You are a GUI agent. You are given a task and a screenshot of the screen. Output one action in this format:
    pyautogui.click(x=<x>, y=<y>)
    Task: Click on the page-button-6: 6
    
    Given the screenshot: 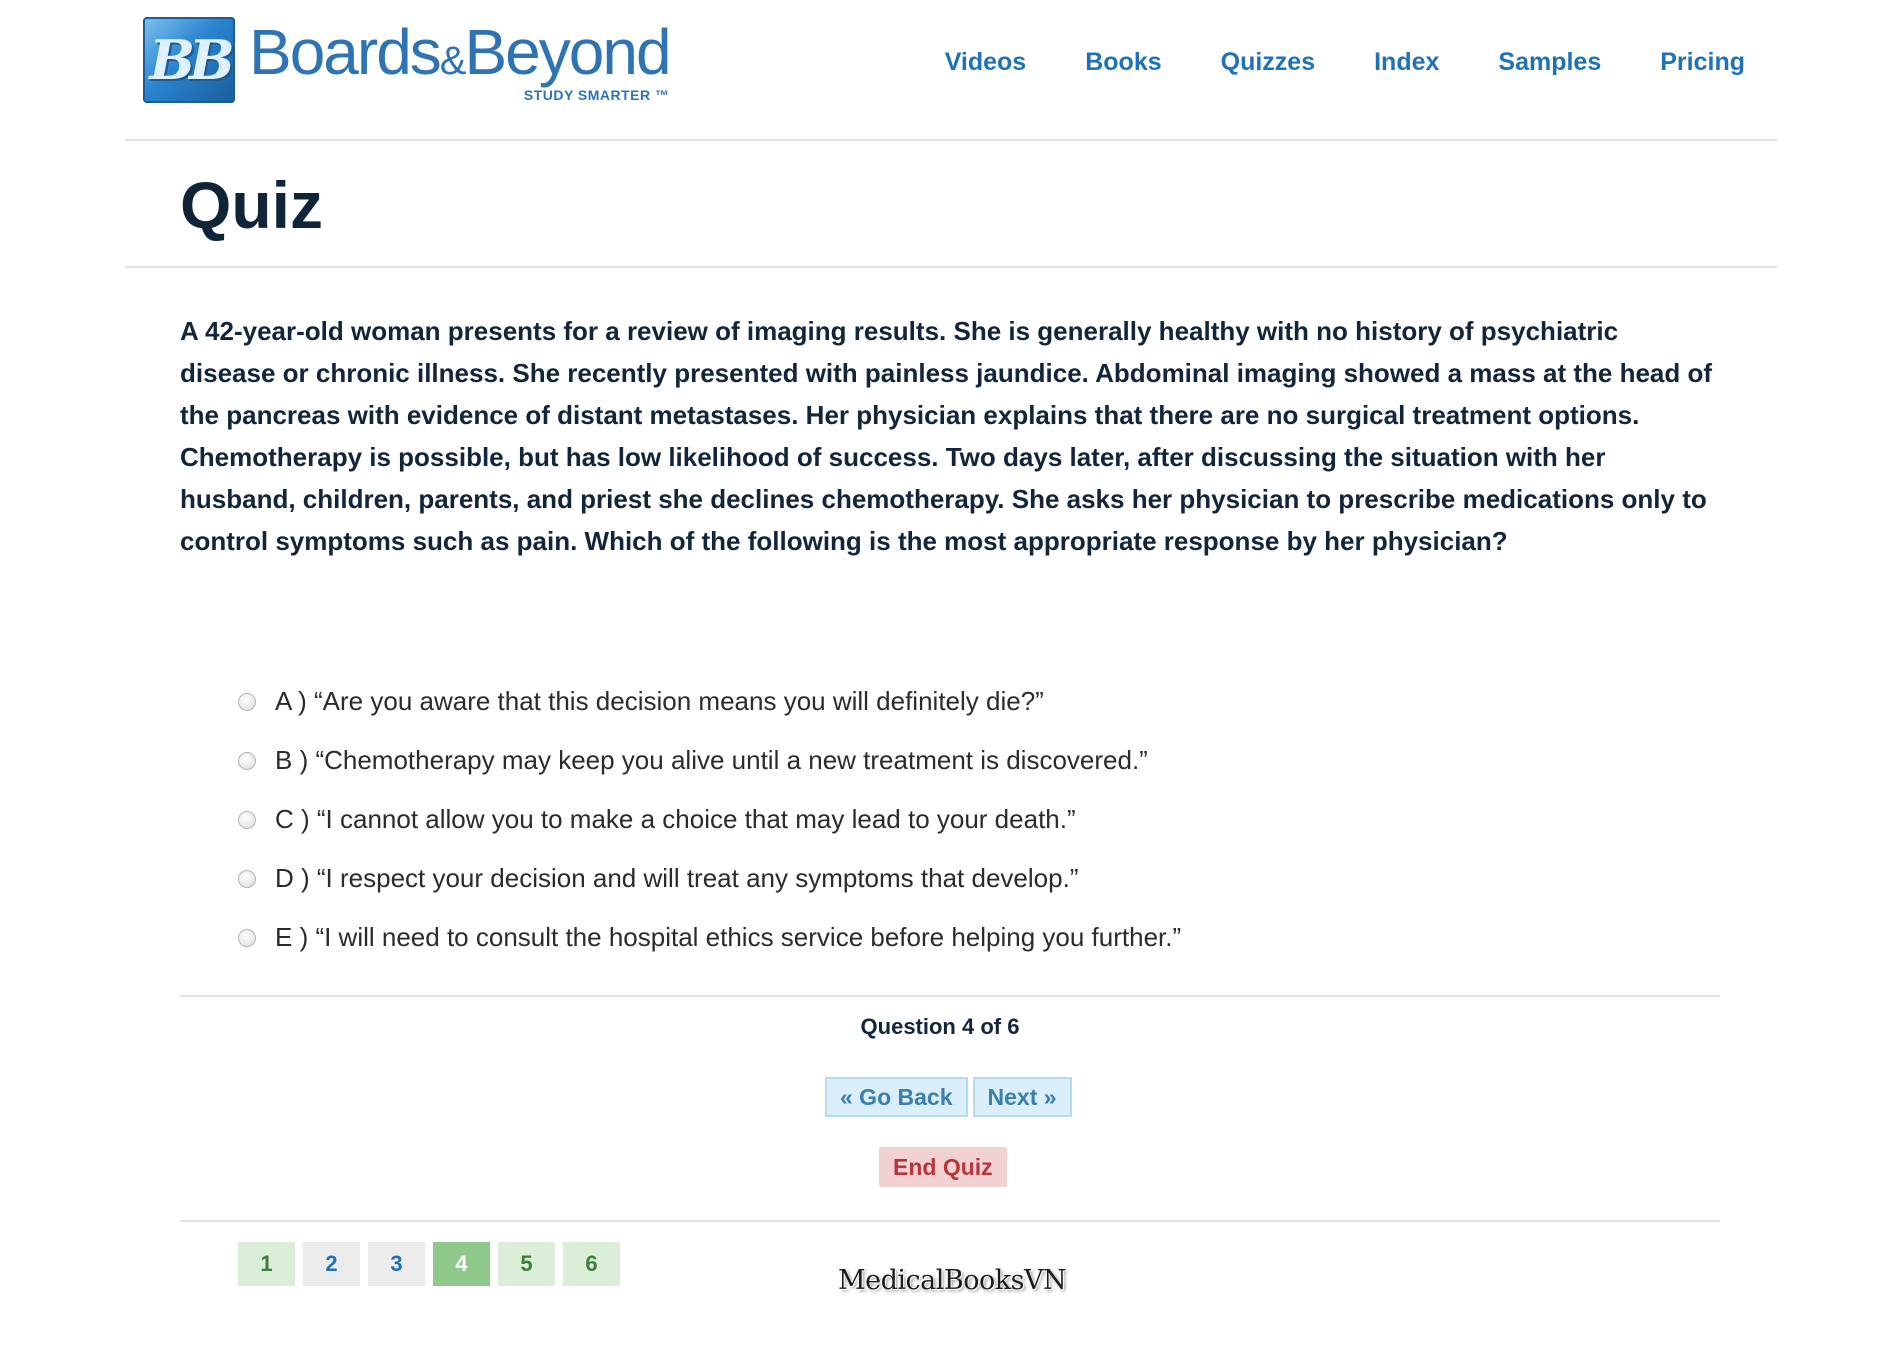 What is the action you would take?
    pyautogui.click(x=591, y=1264)
    